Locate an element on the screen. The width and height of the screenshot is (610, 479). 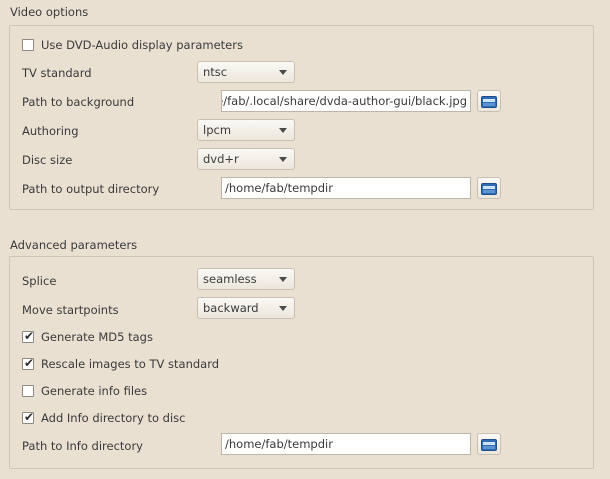
rescale-checkbox: ✔ is located at coordinates (28, 363).